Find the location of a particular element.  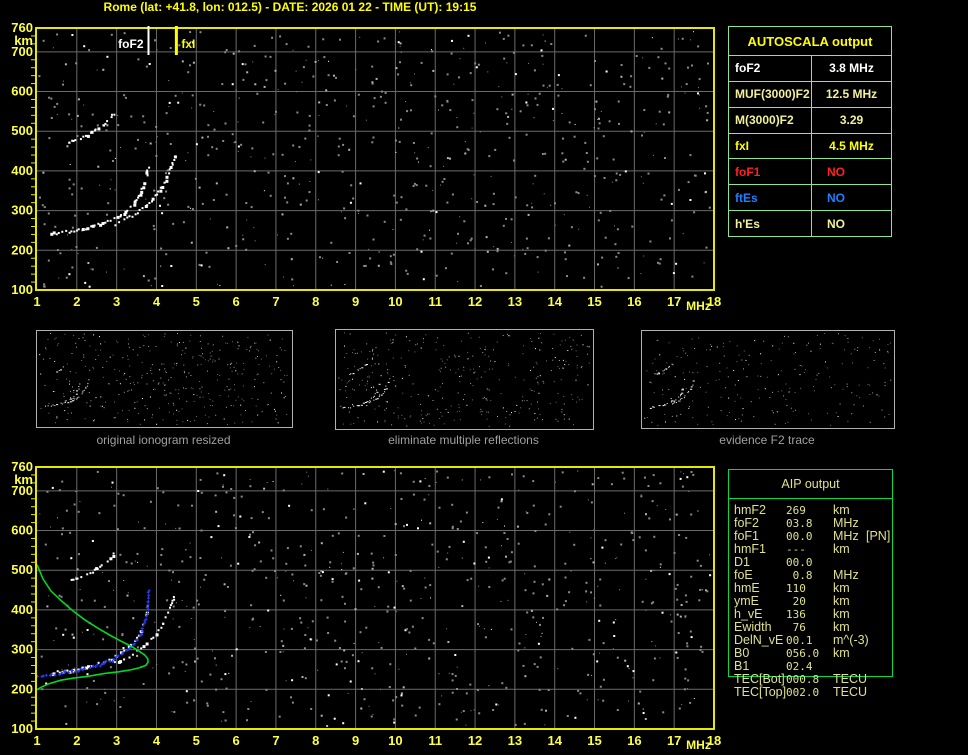

autoscala-row-label: h'Es is located at coordinates (770, 224).